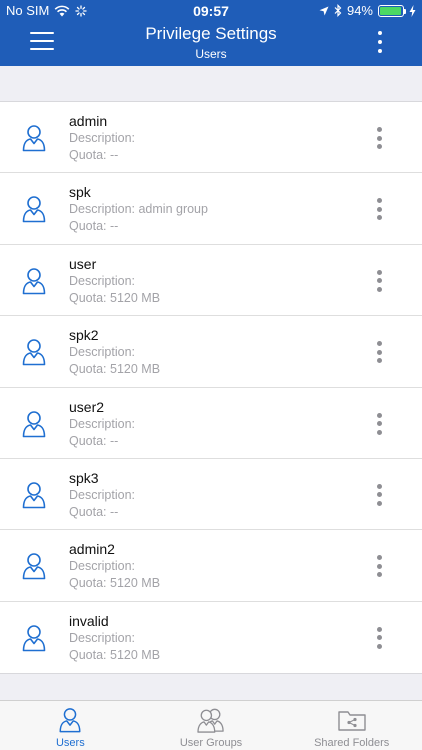  I want to click on more-options-icon, so click(380, 42).